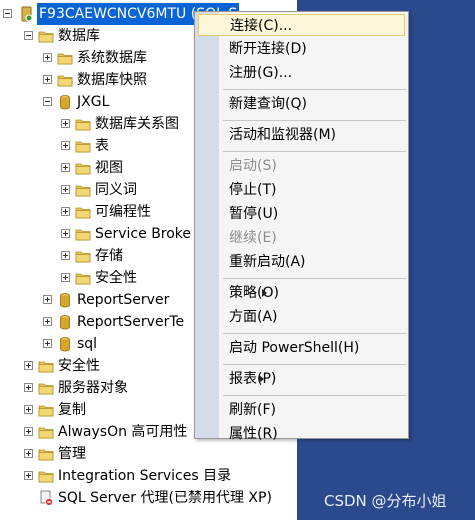 Image resolution: width=475 pixels, height=520 pixels. I want to click on menu-item: 断开连接(D), so click(268, 49).